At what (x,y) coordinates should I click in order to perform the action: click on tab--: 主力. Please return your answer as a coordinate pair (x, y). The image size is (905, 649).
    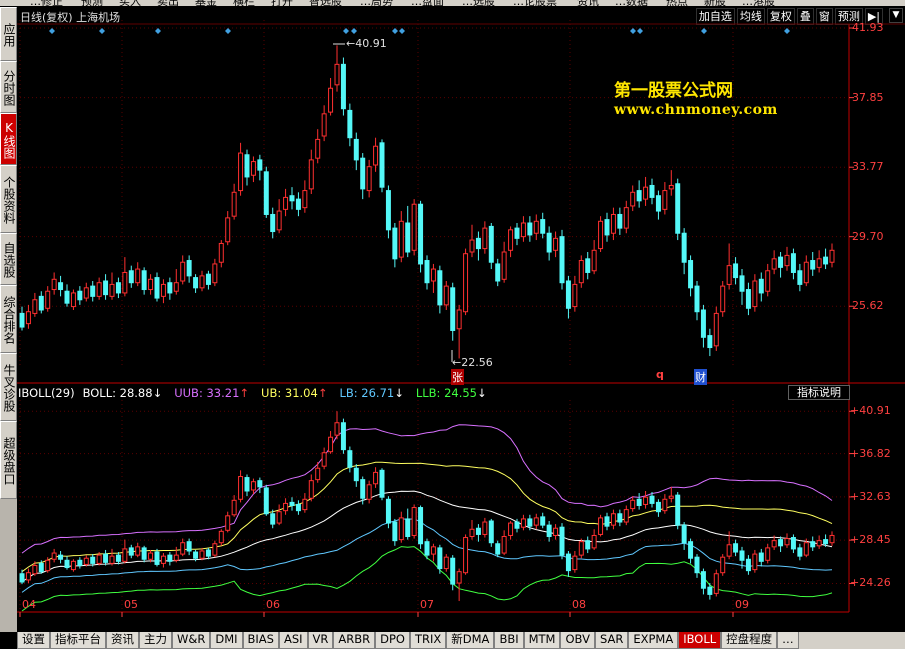
    Looking at the image, I should click on (155, 640).